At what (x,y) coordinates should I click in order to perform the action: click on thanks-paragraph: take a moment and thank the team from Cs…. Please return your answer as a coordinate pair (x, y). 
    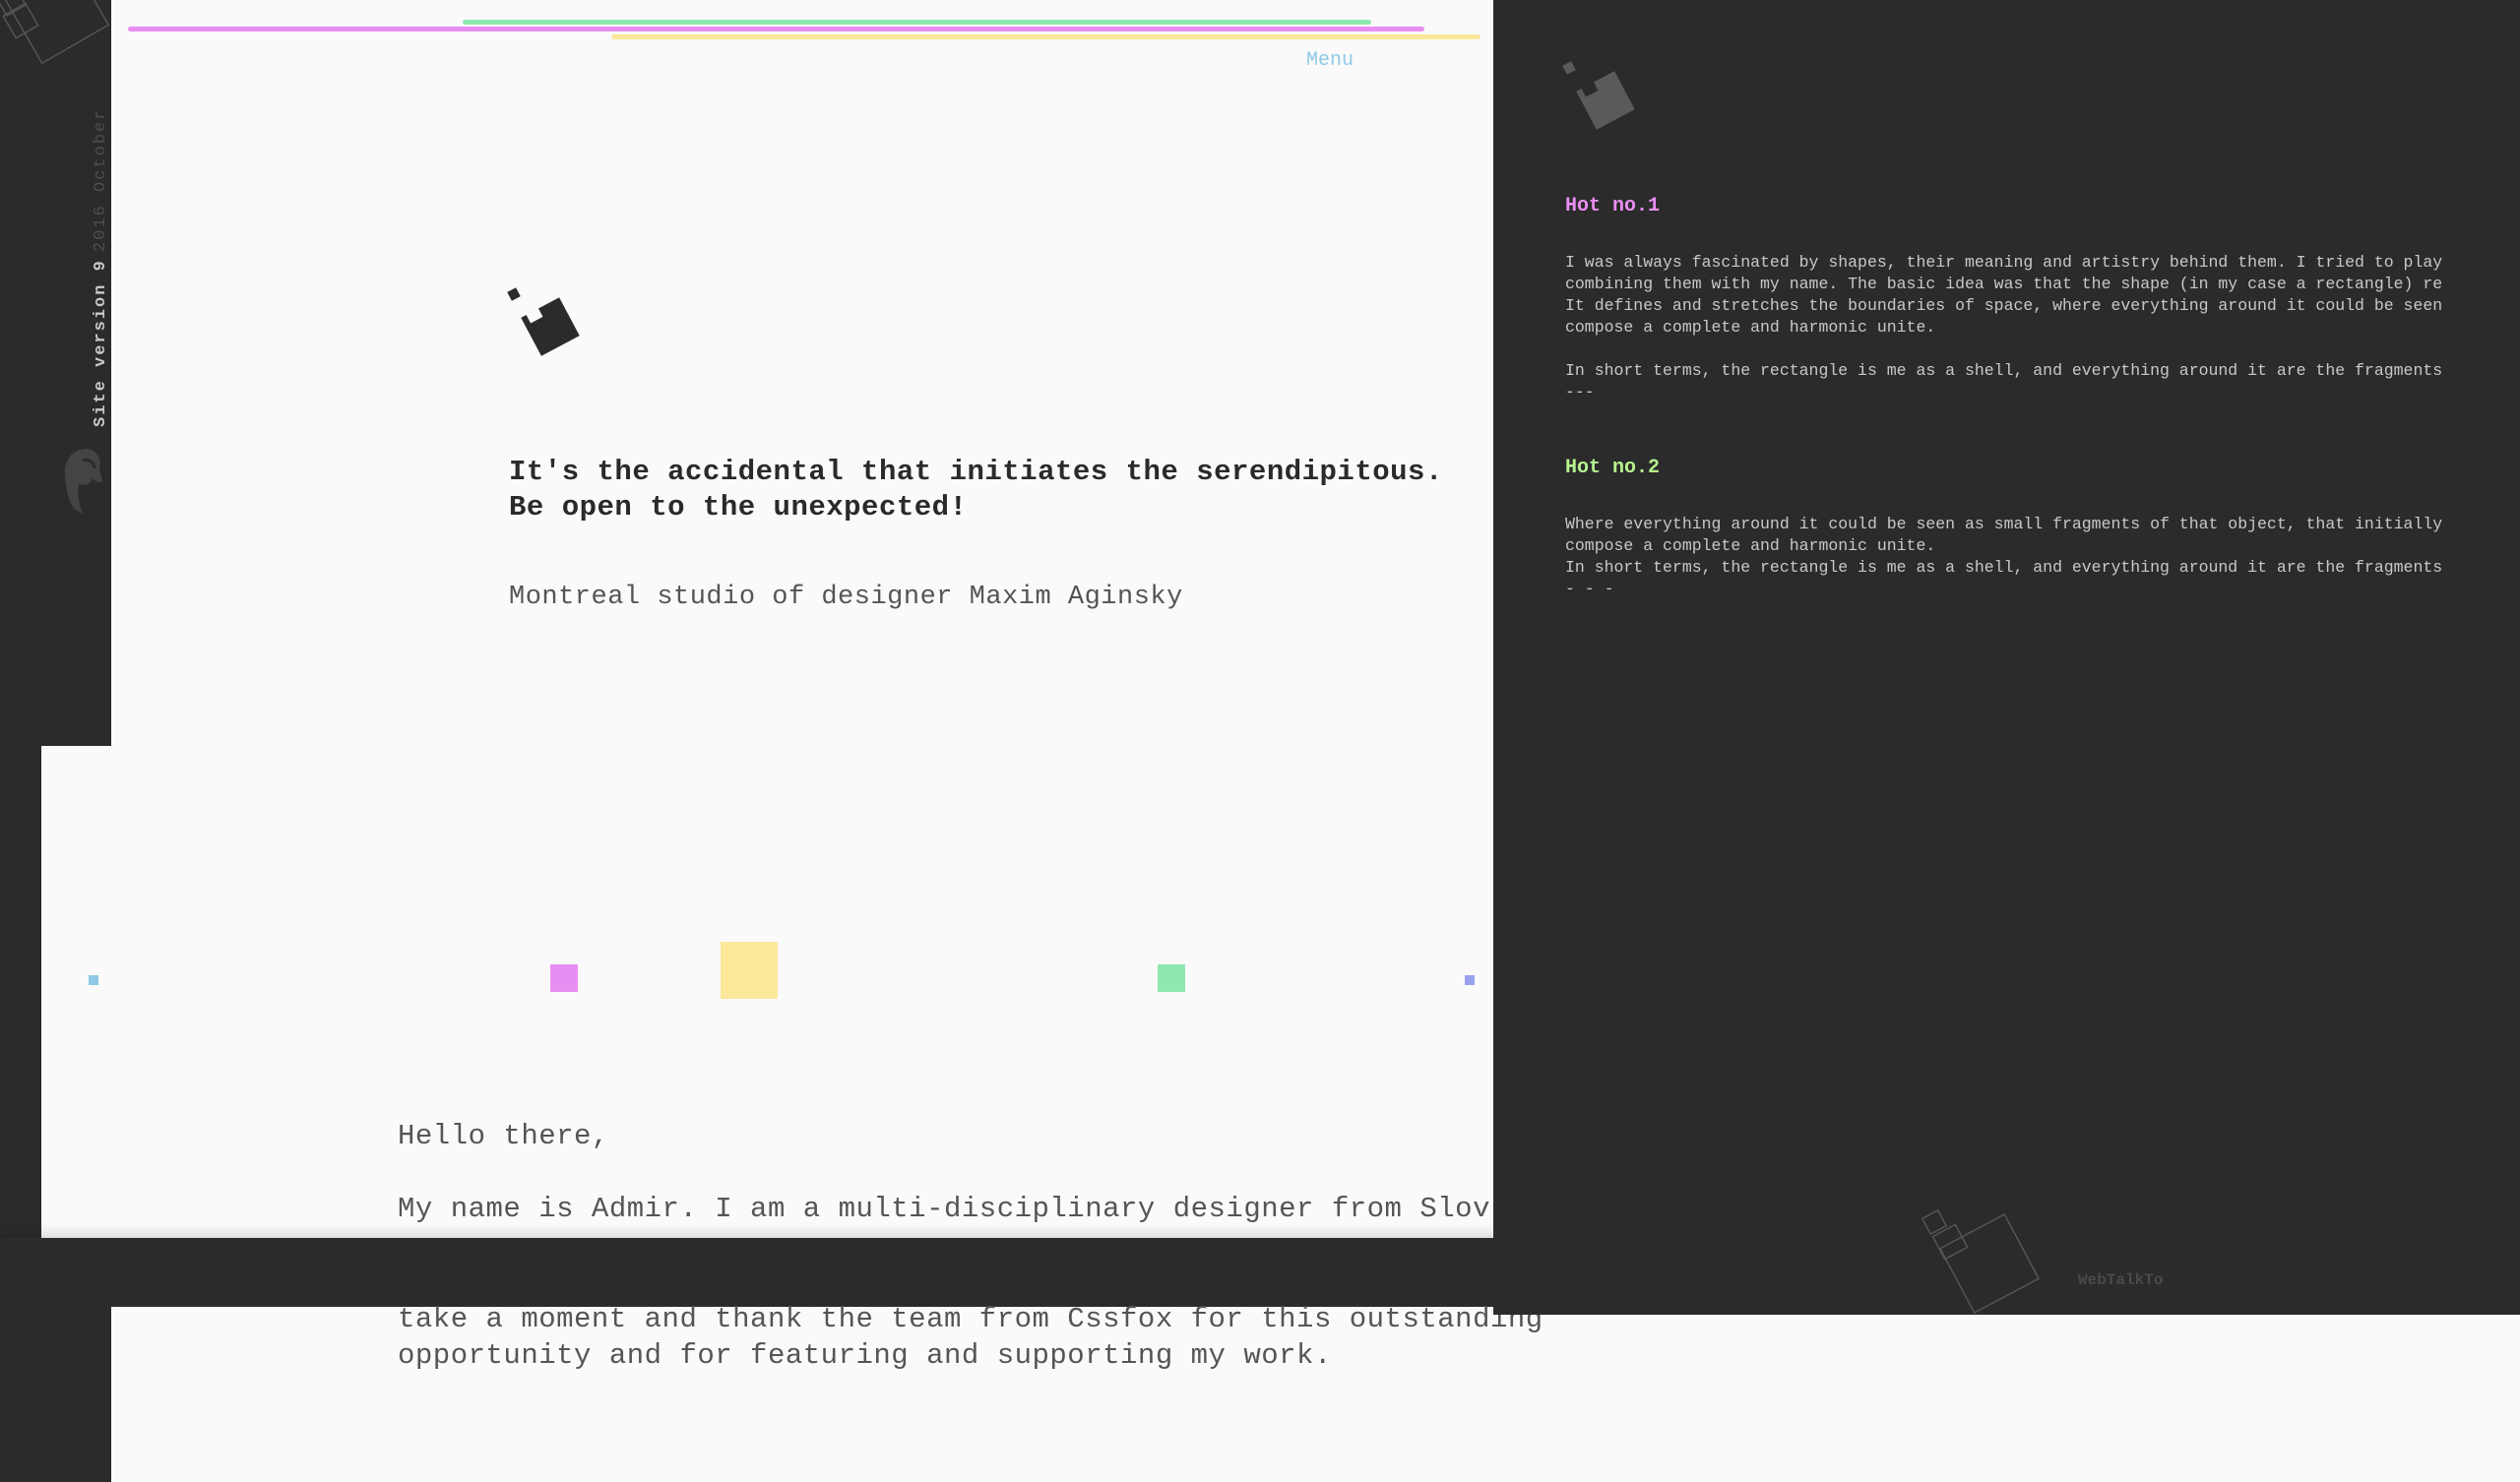
    Looking at the image, I should click on (971, 1337).